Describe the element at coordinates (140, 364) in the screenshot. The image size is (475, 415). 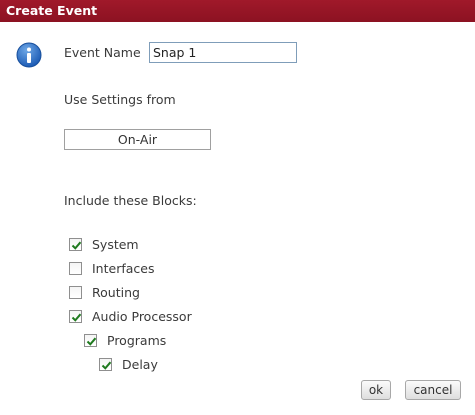
I see `block-label: Delay` at that location.